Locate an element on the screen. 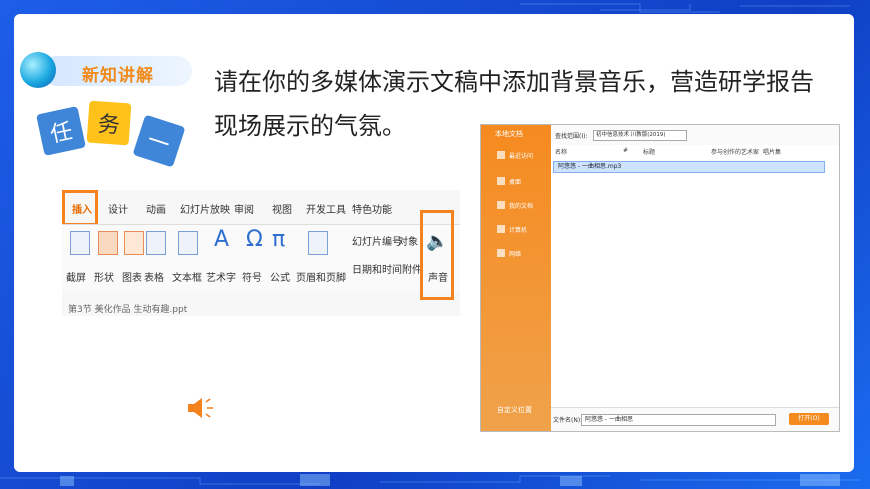 This screenshot has width=870, height=489. col-number: # is located at coordinates (625, 150).